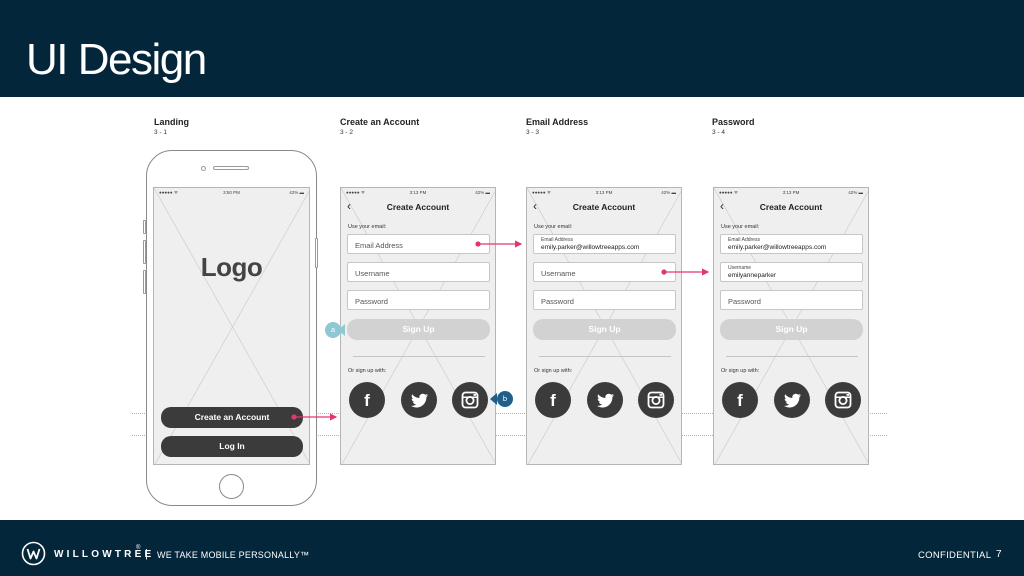  I want to click on callout-b-pointer, so click(493, 399).